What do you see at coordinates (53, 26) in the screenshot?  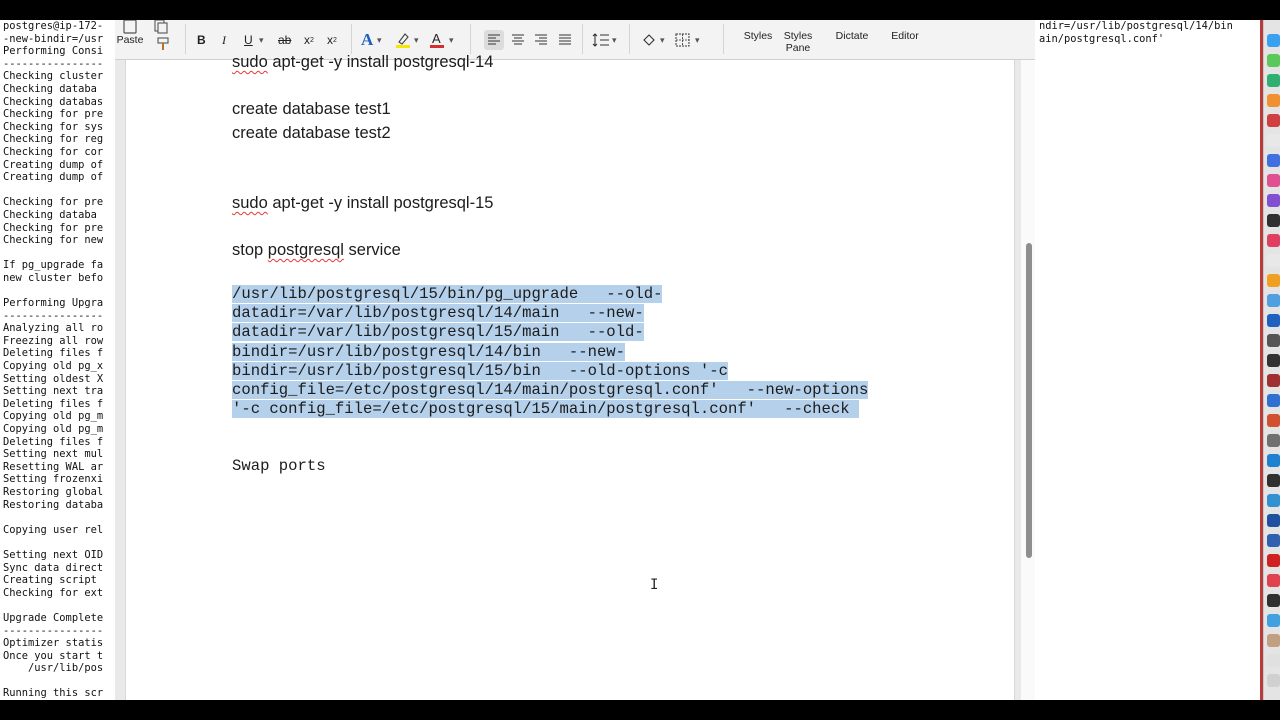 I see `terminal-line: postgres@ip-172-` at bounding box center [53, 26].